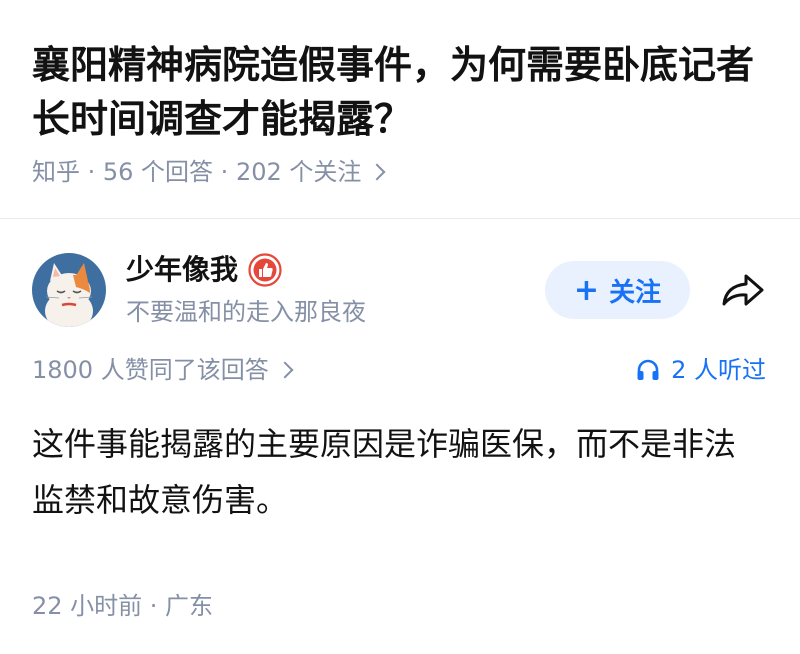  I want to click on cat-avatar-icon, so click(69, 290).